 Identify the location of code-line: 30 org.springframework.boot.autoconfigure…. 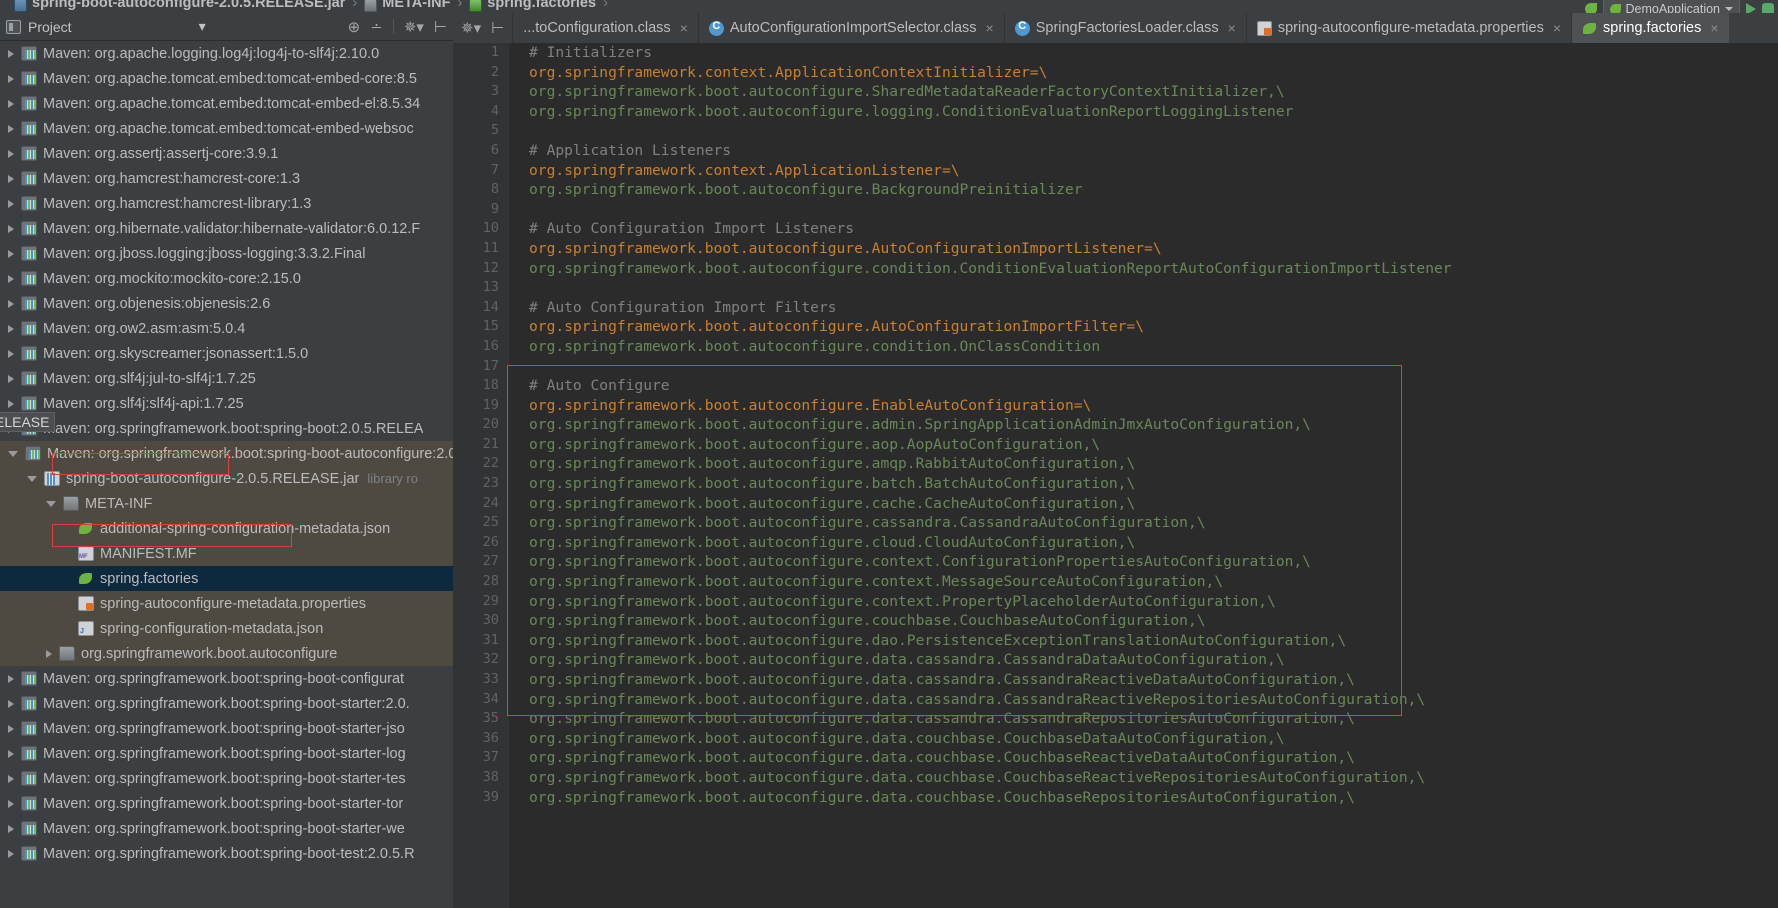
(1115, 621).